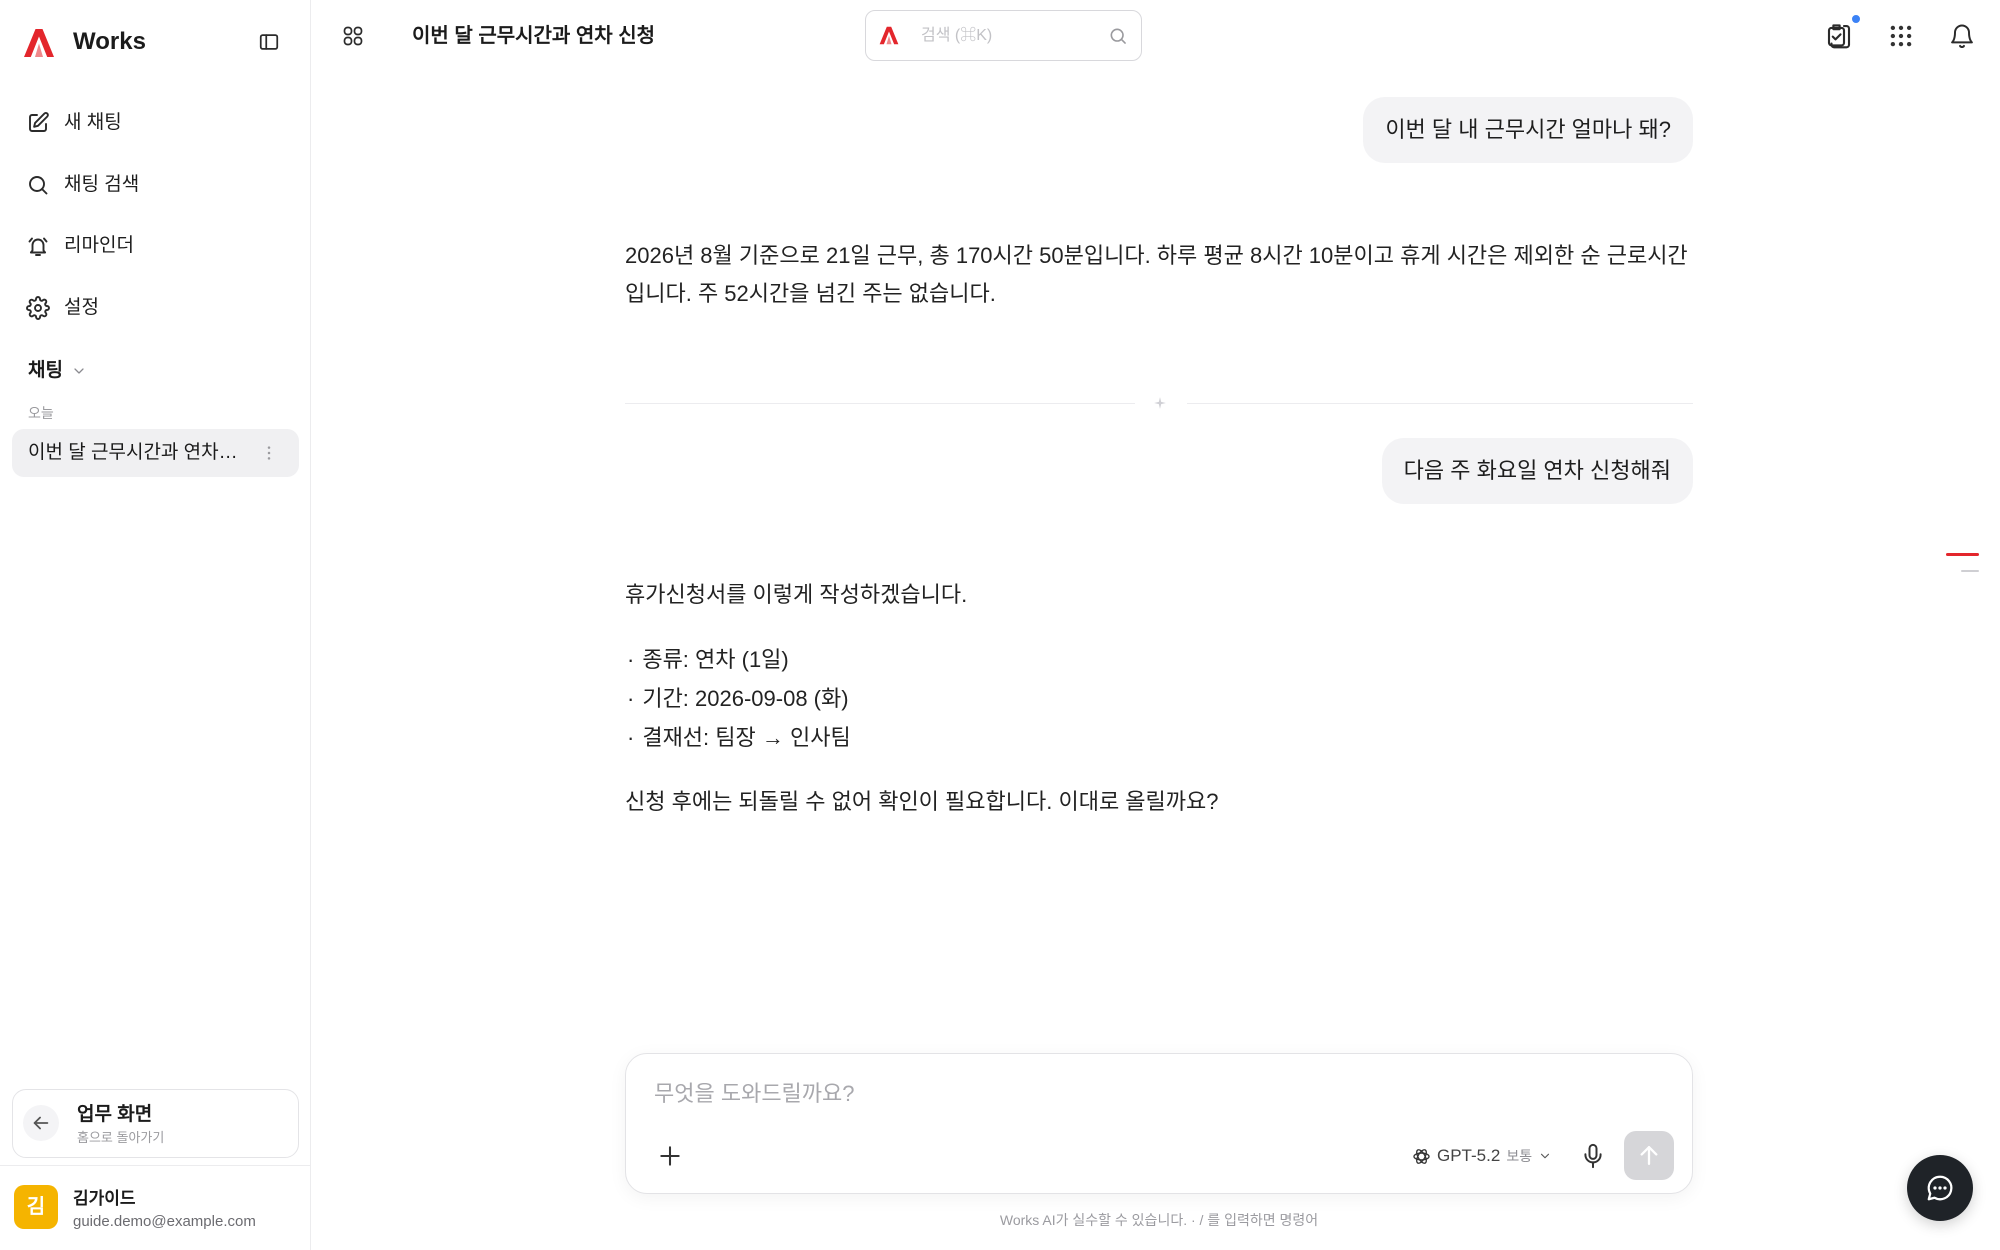 The height and width of the screenshot is (1250, 2000). I want to click on list-item: · 종류: 연차 (1일), so click(1159, 659).